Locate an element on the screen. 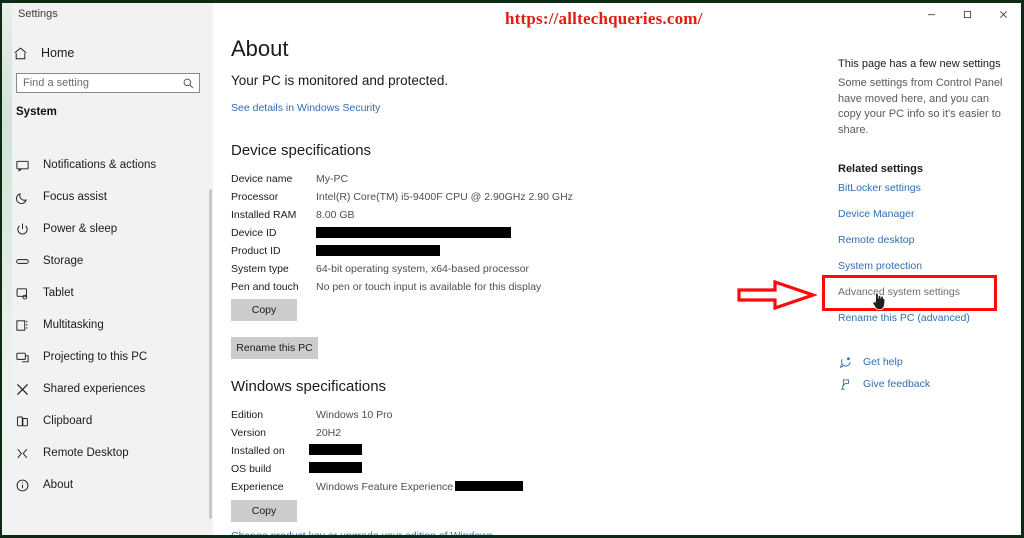 The height and width of the screenshot is (538, 1024). spec-key: Product ID is located at coordinates (256, 251).